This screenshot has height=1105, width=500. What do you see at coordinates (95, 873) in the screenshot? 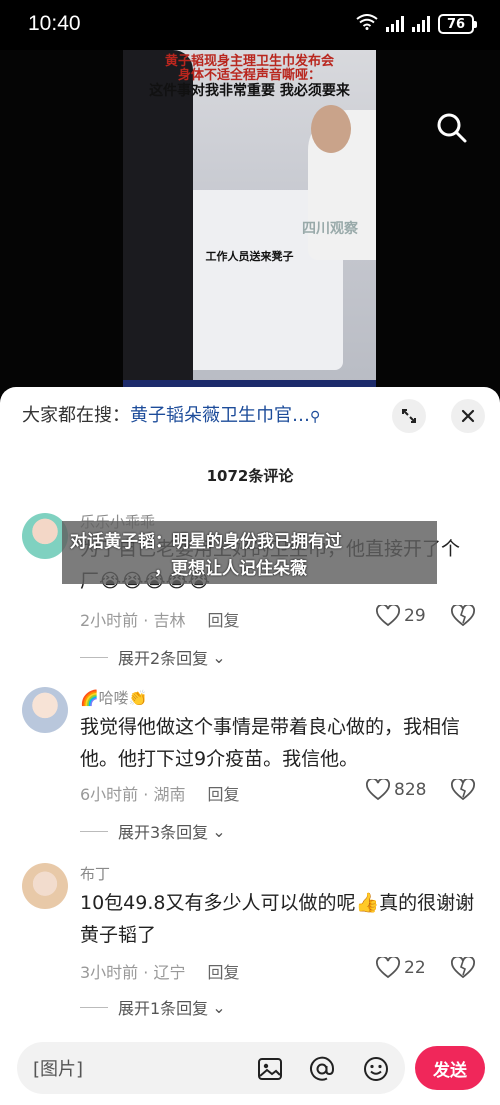
I see `comment-username: 布丁` at bounding box center [95, 873].